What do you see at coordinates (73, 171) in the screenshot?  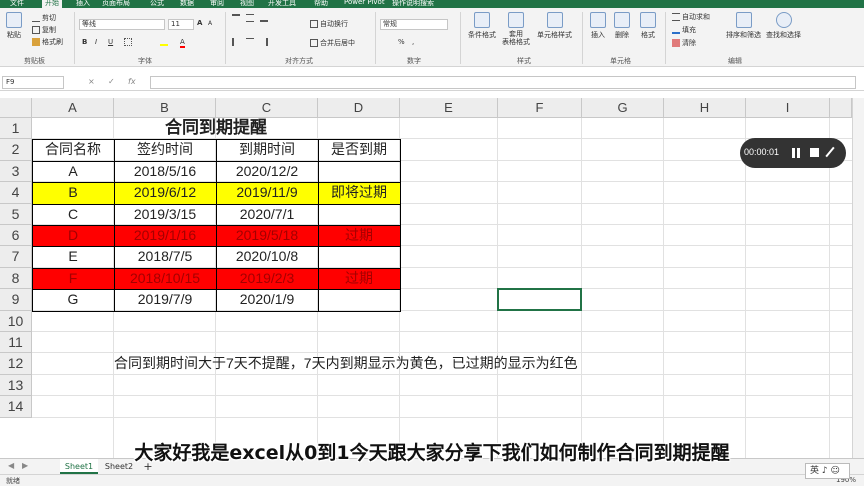 I see `table-cell-name: A` at bounding box center [73, 171].